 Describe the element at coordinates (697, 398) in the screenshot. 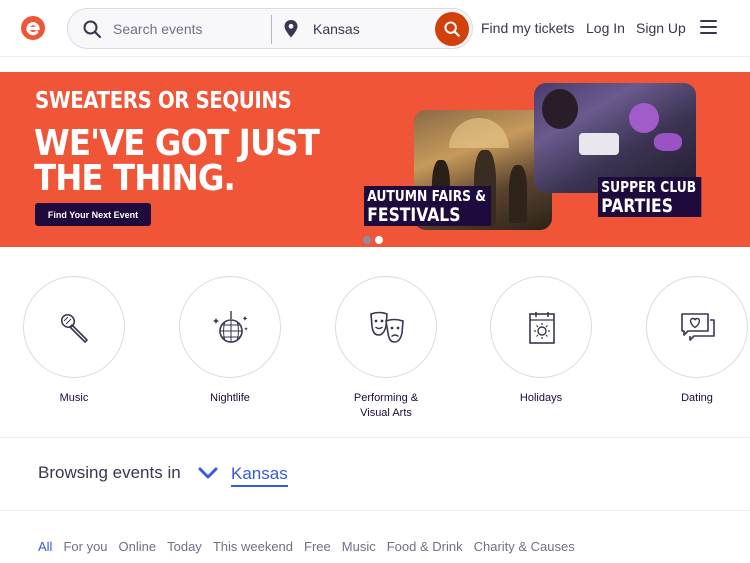

I see `category-label: Dating` at that location.